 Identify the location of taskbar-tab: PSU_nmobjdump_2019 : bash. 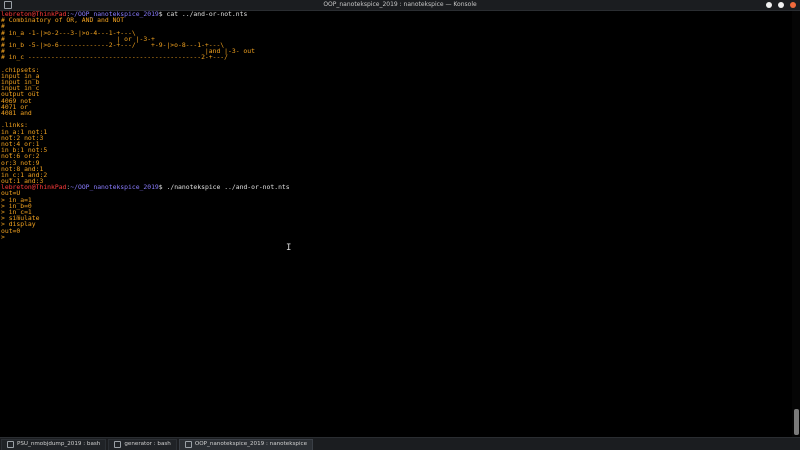
(54, 444).